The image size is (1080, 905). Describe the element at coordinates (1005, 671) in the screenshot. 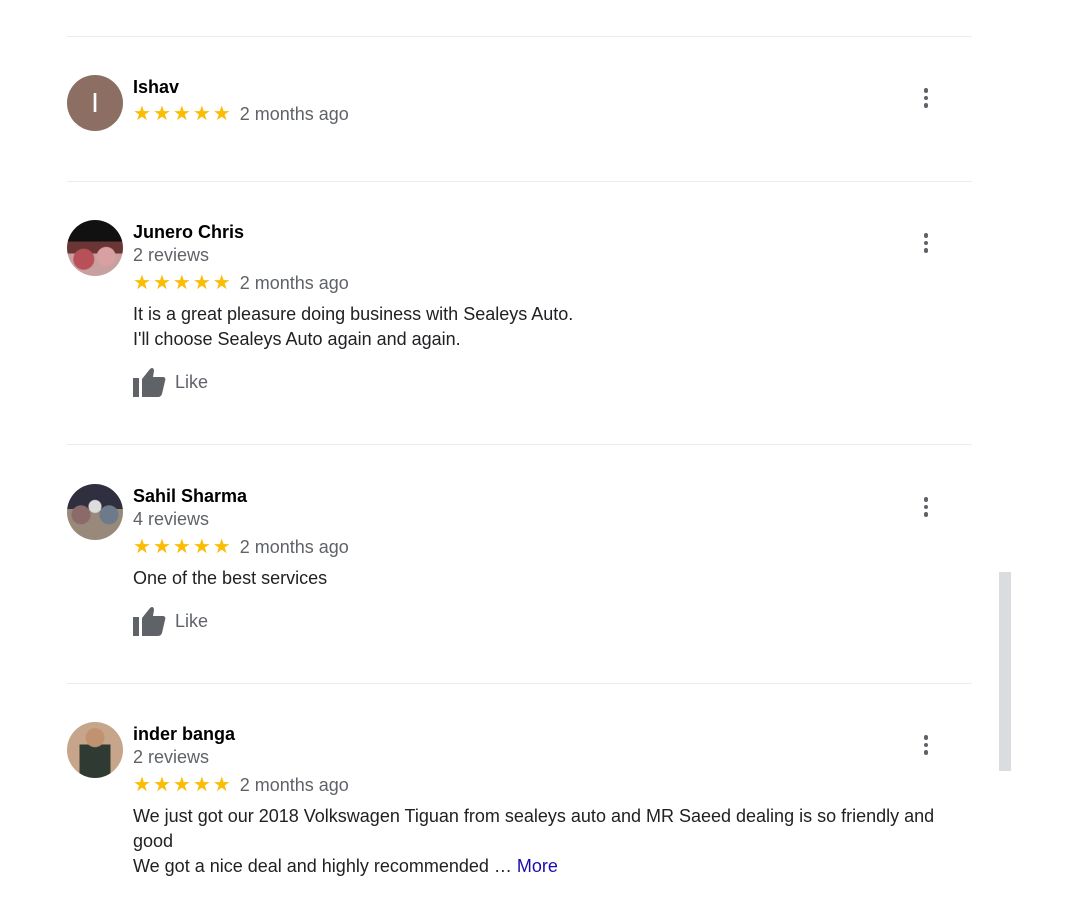

I see `scrollbar-thumb` at that location.